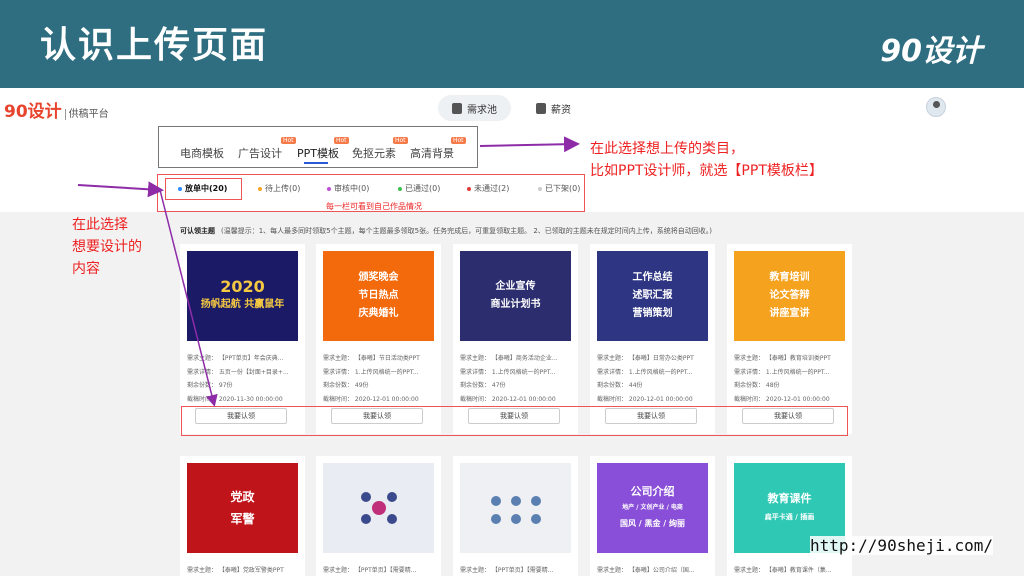  I want to click on site-logo: 90设计 供稿平台, so click(56, 109).